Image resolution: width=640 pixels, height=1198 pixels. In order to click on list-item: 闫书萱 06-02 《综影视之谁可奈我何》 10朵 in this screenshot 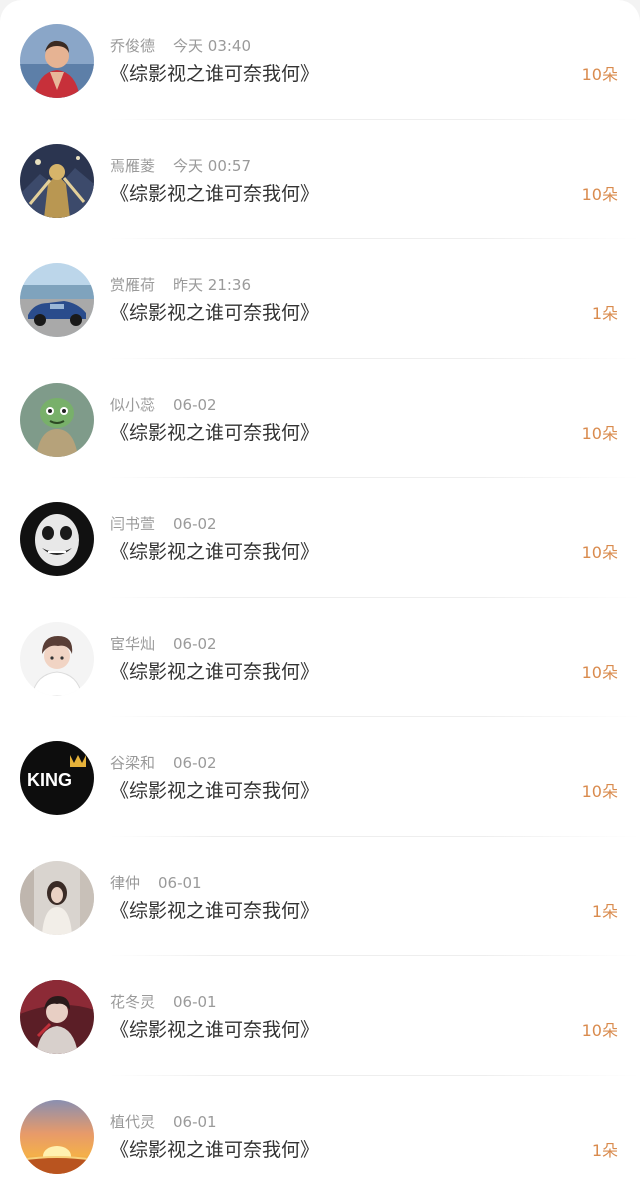, I will do `click(320, 538)`.